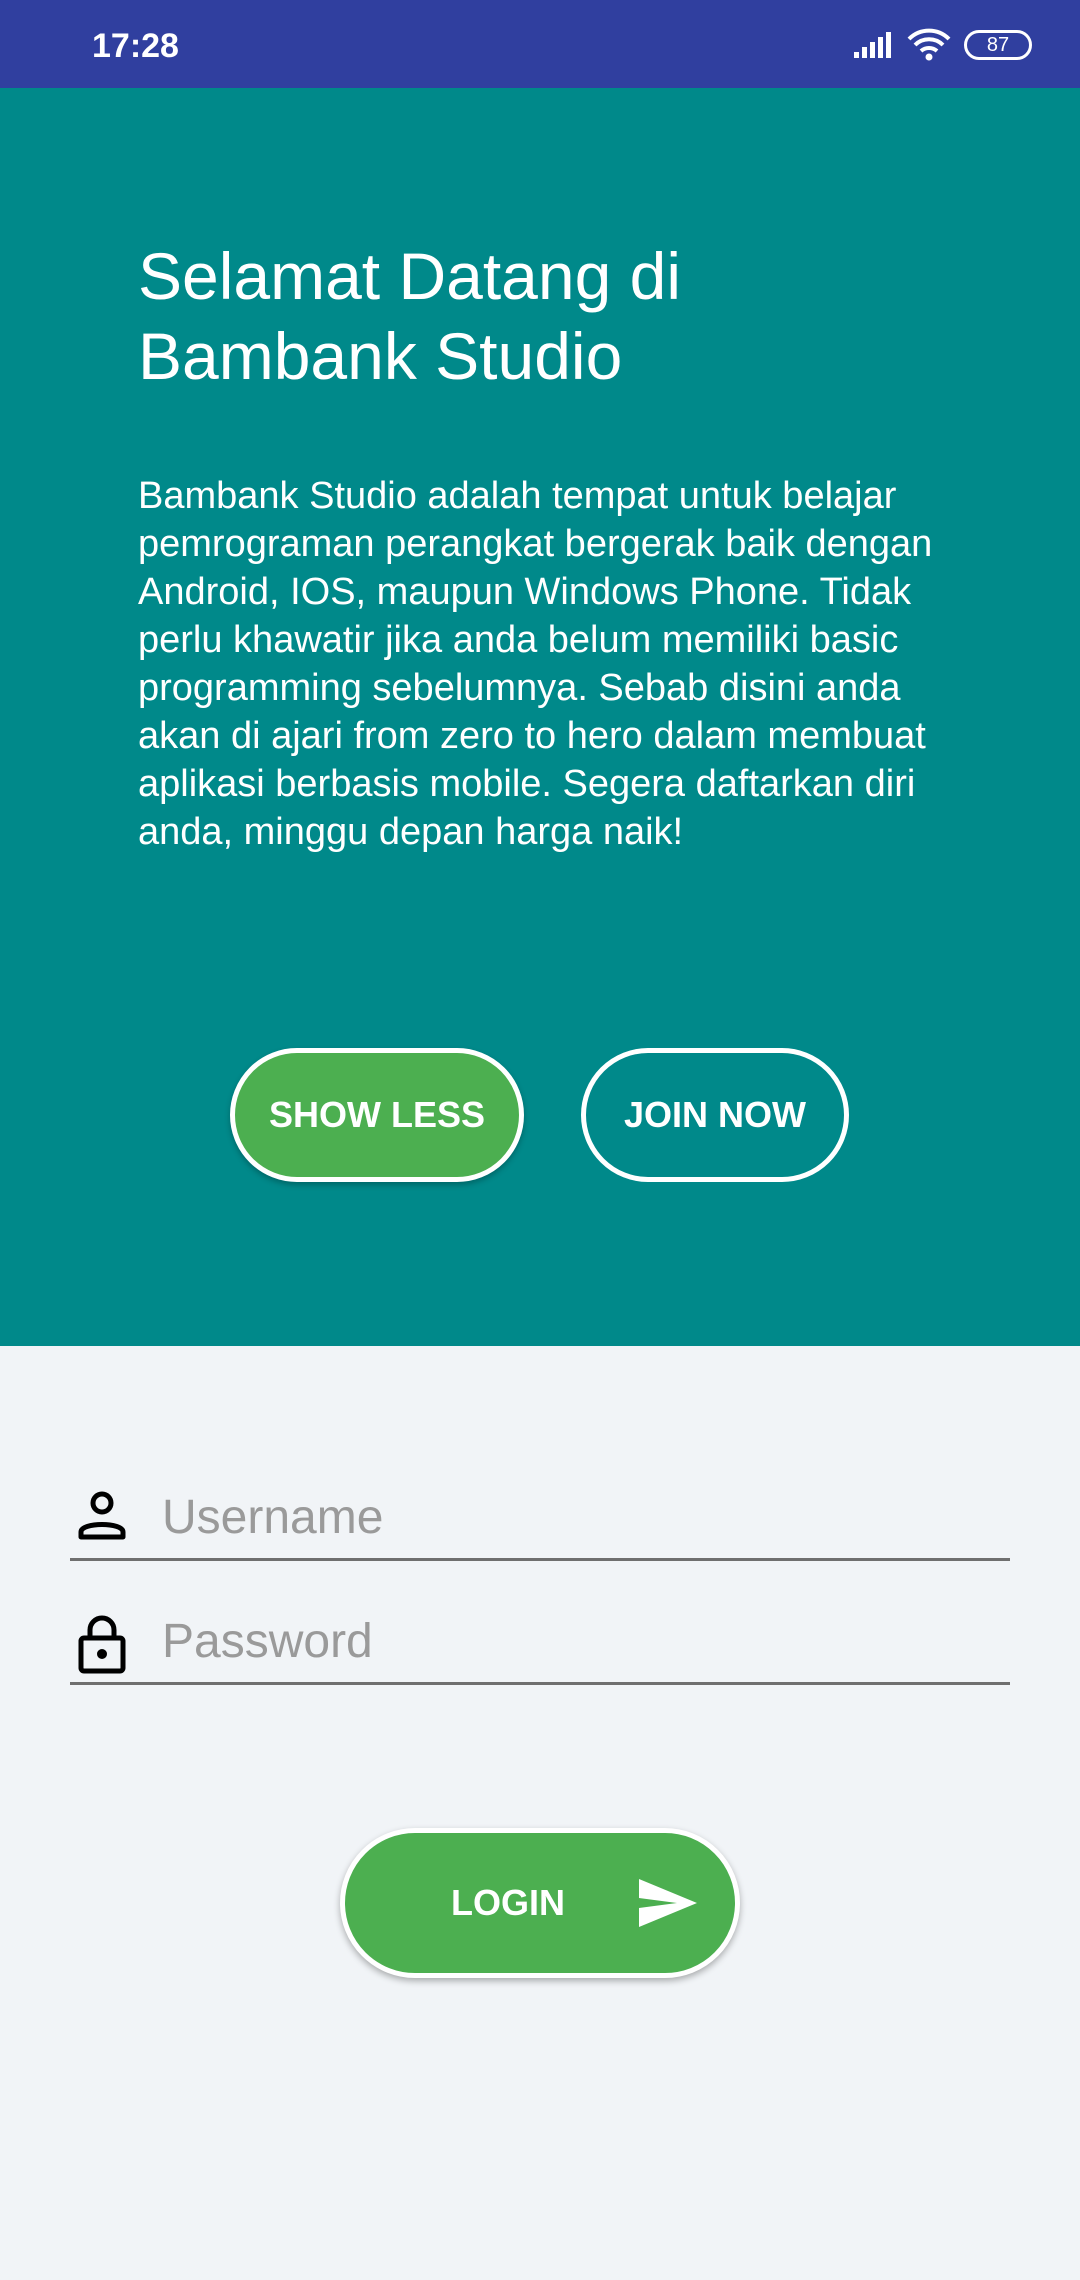 The image size is (1080, 2280). I want to click on status-icons: 87, so click(942, 45).